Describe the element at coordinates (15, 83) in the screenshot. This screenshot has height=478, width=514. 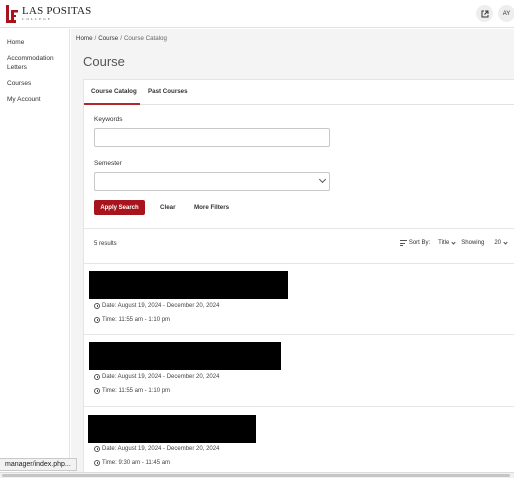
I see `sidebar-item-courses: Courses` at that location.